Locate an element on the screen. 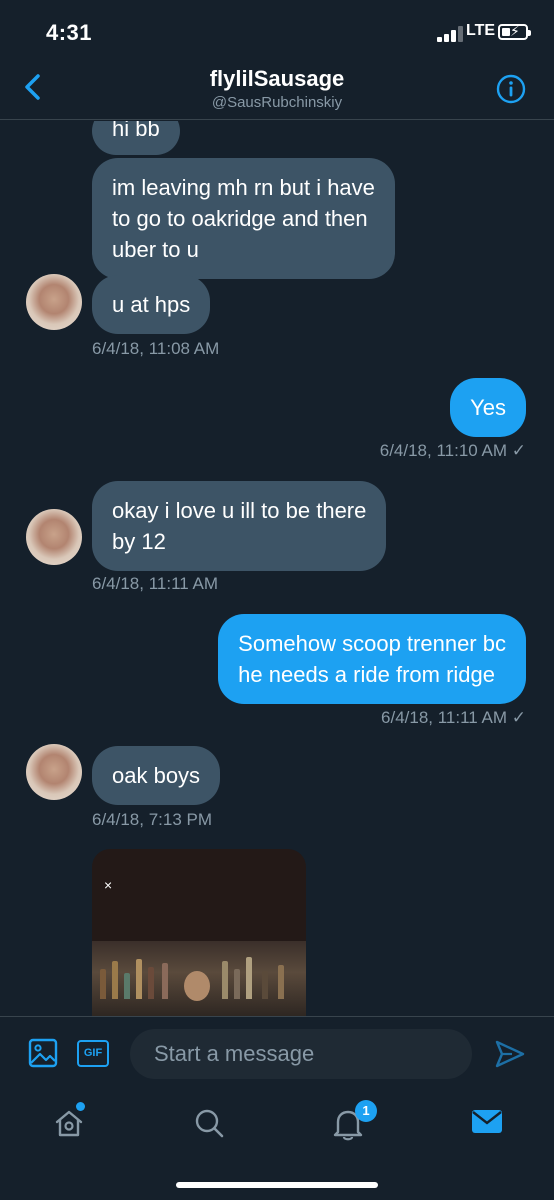  tab-home is located at coordinates (68, 1127).